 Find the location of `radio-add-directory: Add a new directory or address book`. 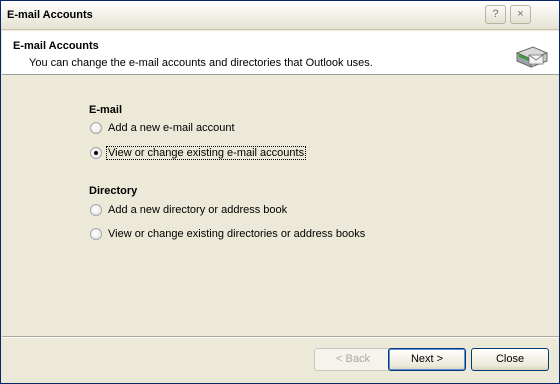

radio-add-directory: Add a new directory or address book is located at coordinates (189, 210).